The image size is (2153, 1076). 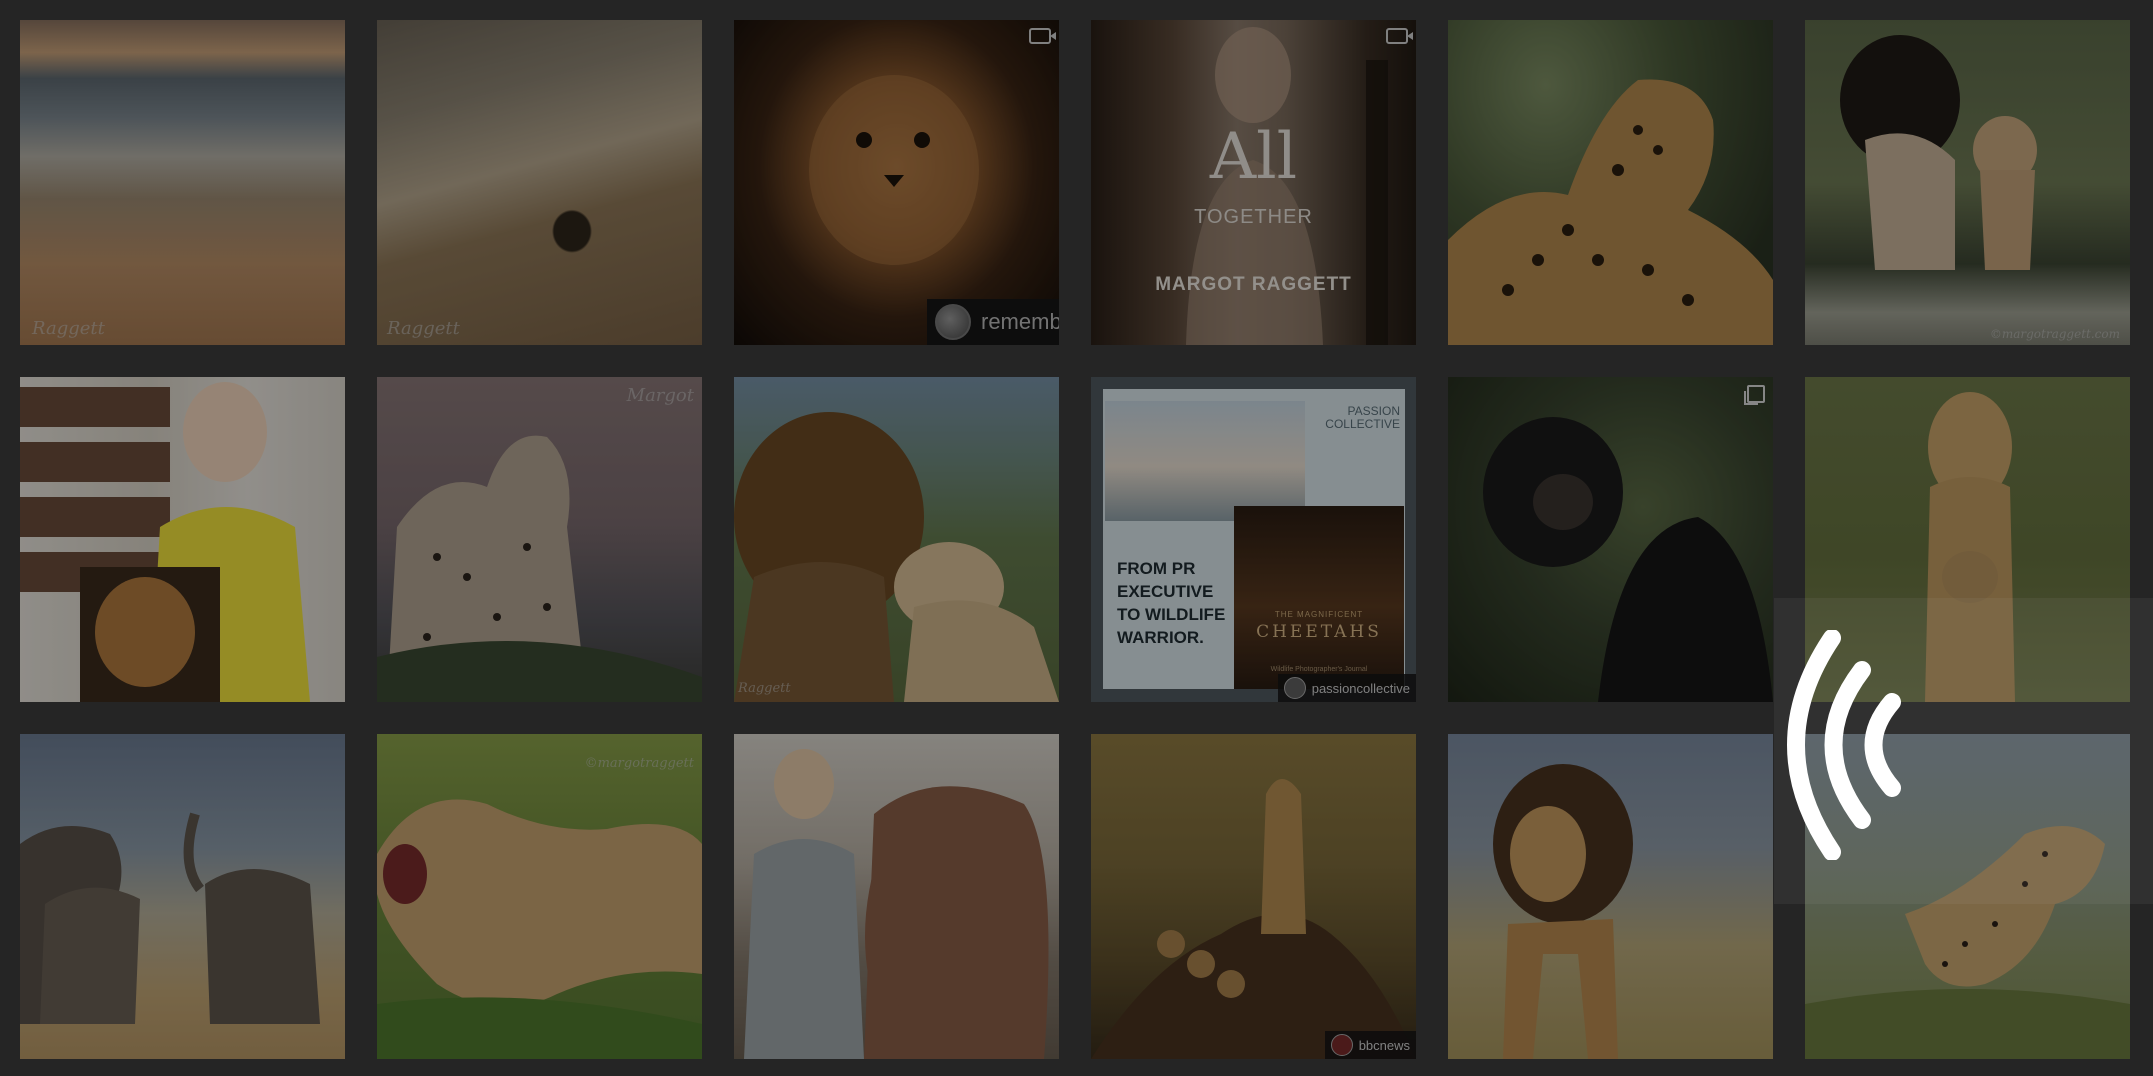 I want to click on post-tile-cheetah-cub-video: rememb, so click(x=896, y=182).